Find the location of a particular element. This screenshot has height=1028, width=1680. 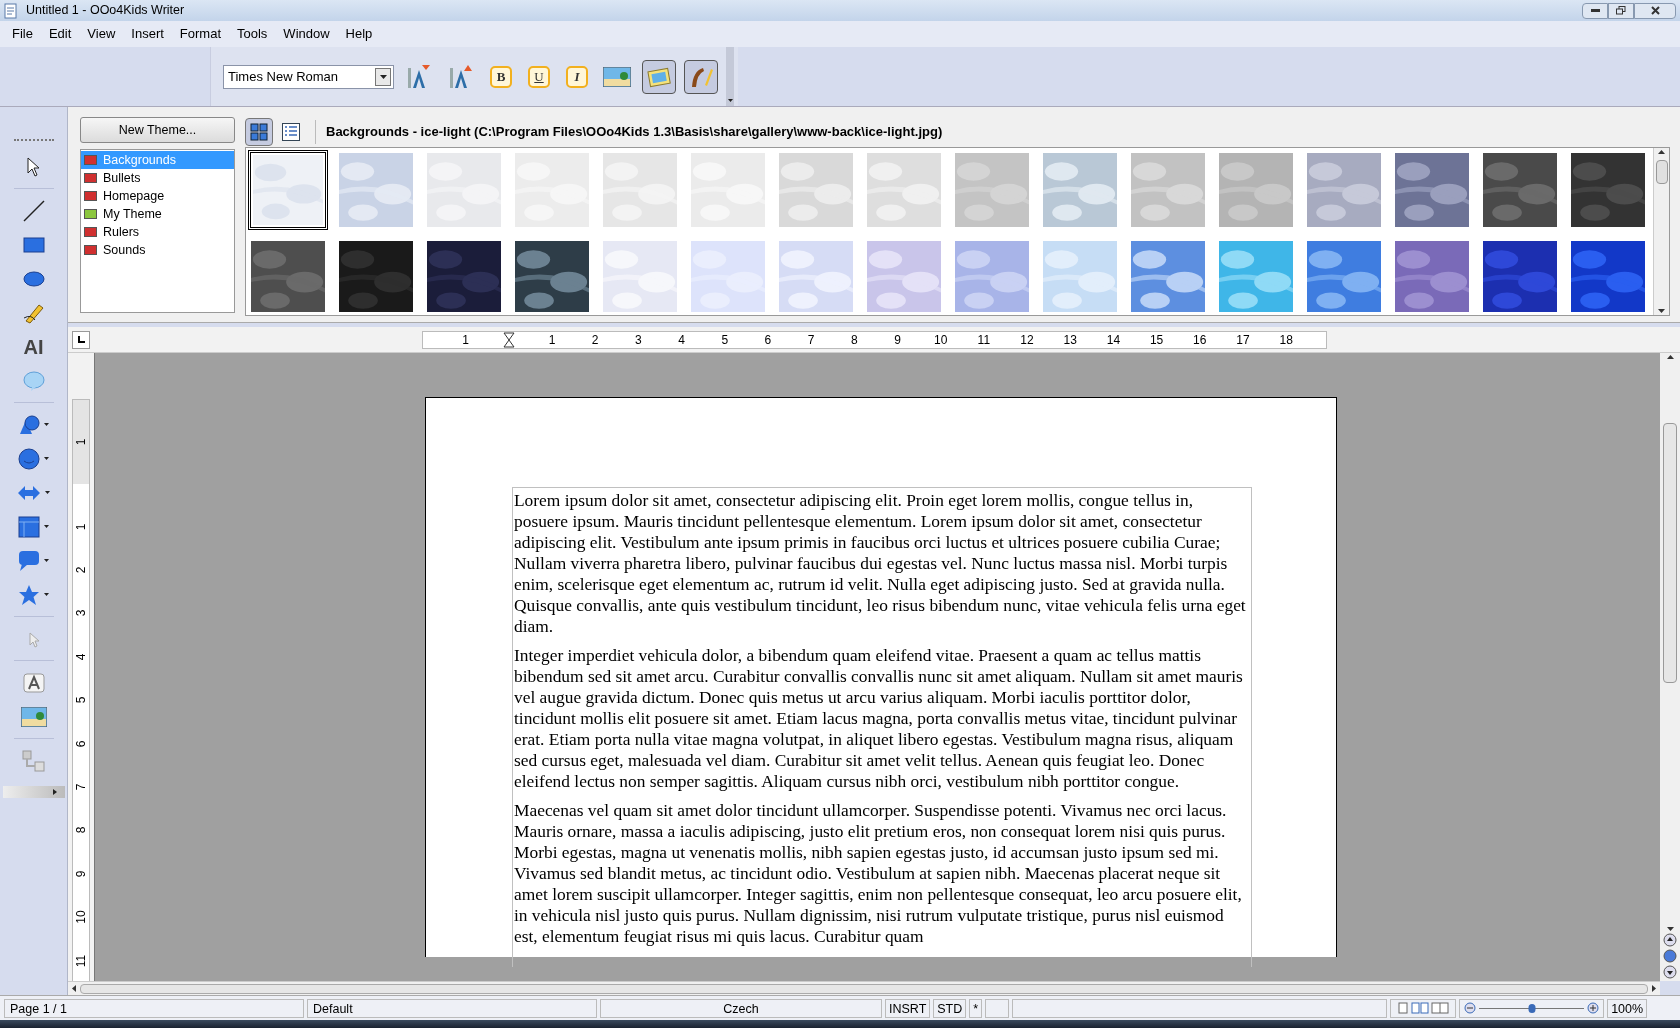

restore-icon is located at coordinates (1621, 10).